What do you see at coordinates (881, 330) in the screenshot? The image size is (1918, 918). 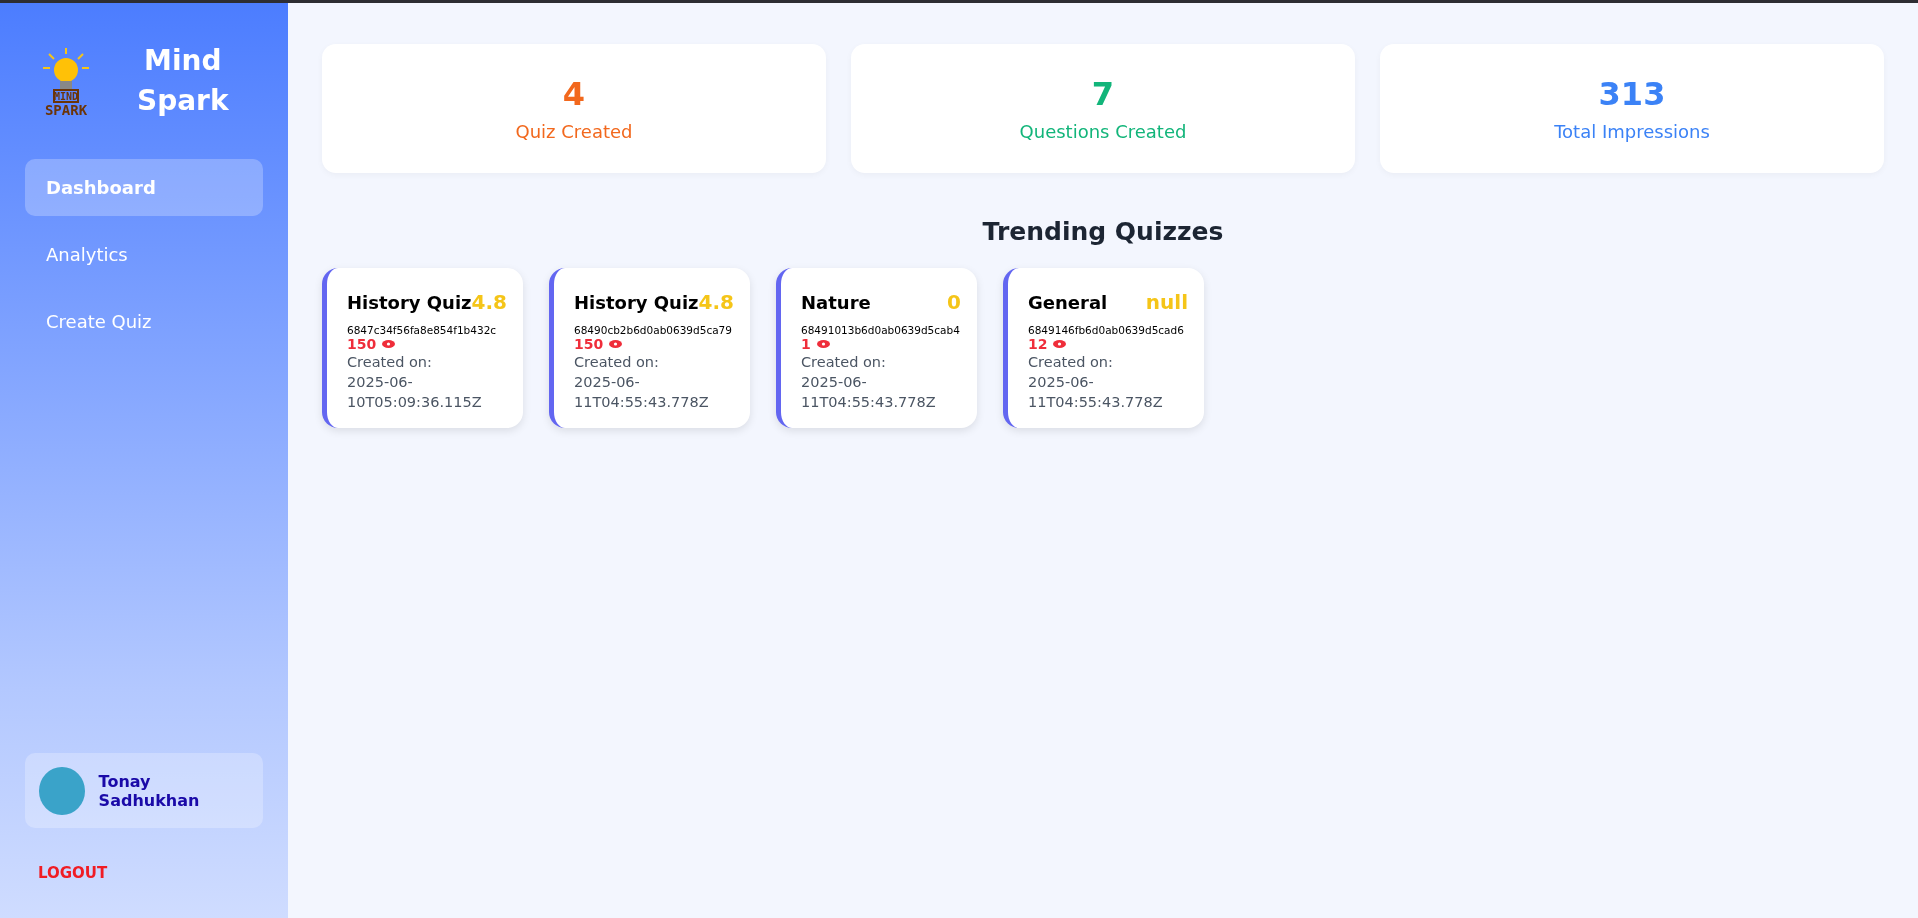 I see `quiz-id: 68491013b6d0ab0639d5cab4` at bounding box center [881, 330].